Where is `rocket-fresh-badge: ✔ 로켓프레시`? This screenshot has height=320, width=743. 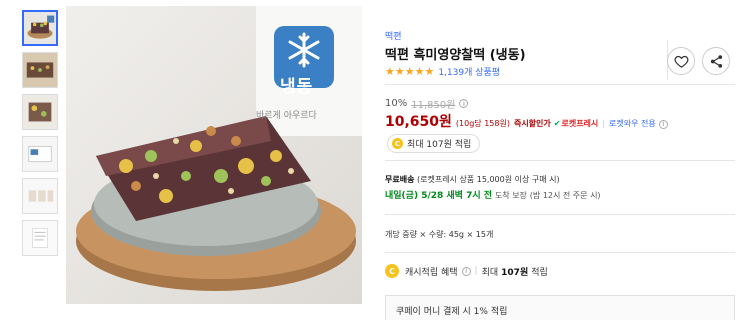
rocket-fresh-badge: ✔ 로켓프레시 is located at coordinates (576, 123).